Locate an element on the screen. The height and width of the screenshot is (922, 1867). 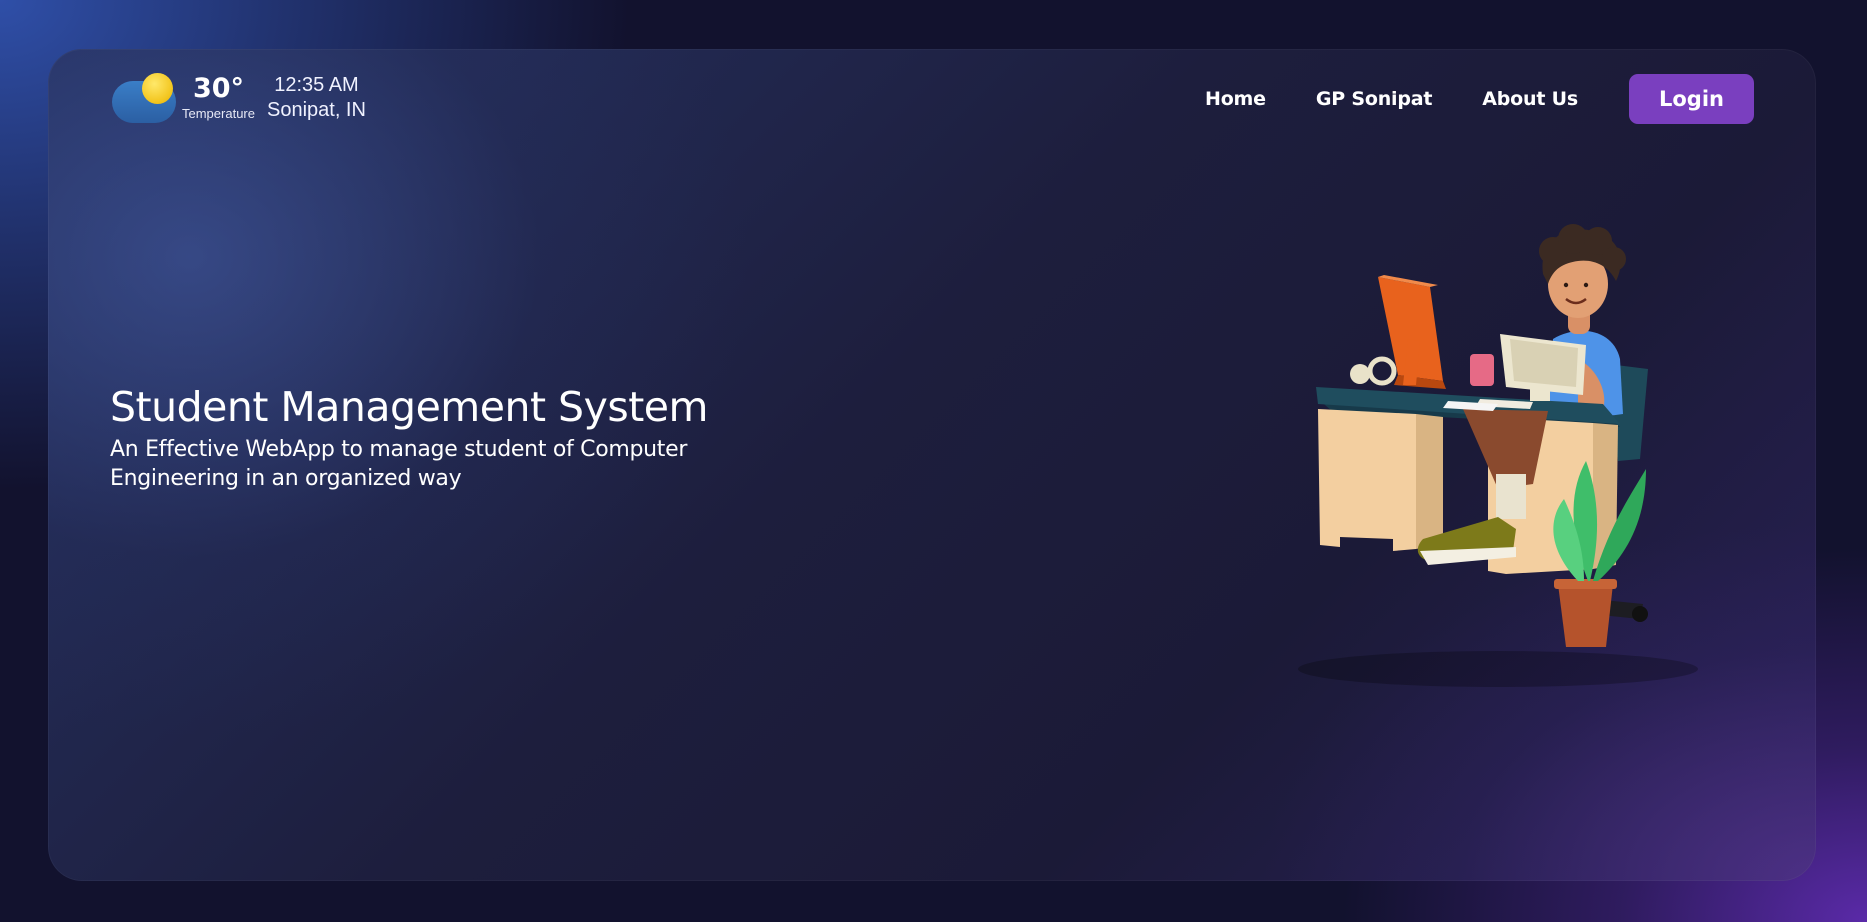
top-nav: Home GP Sonipat About Us Login is located at coordinates (1479, 99).